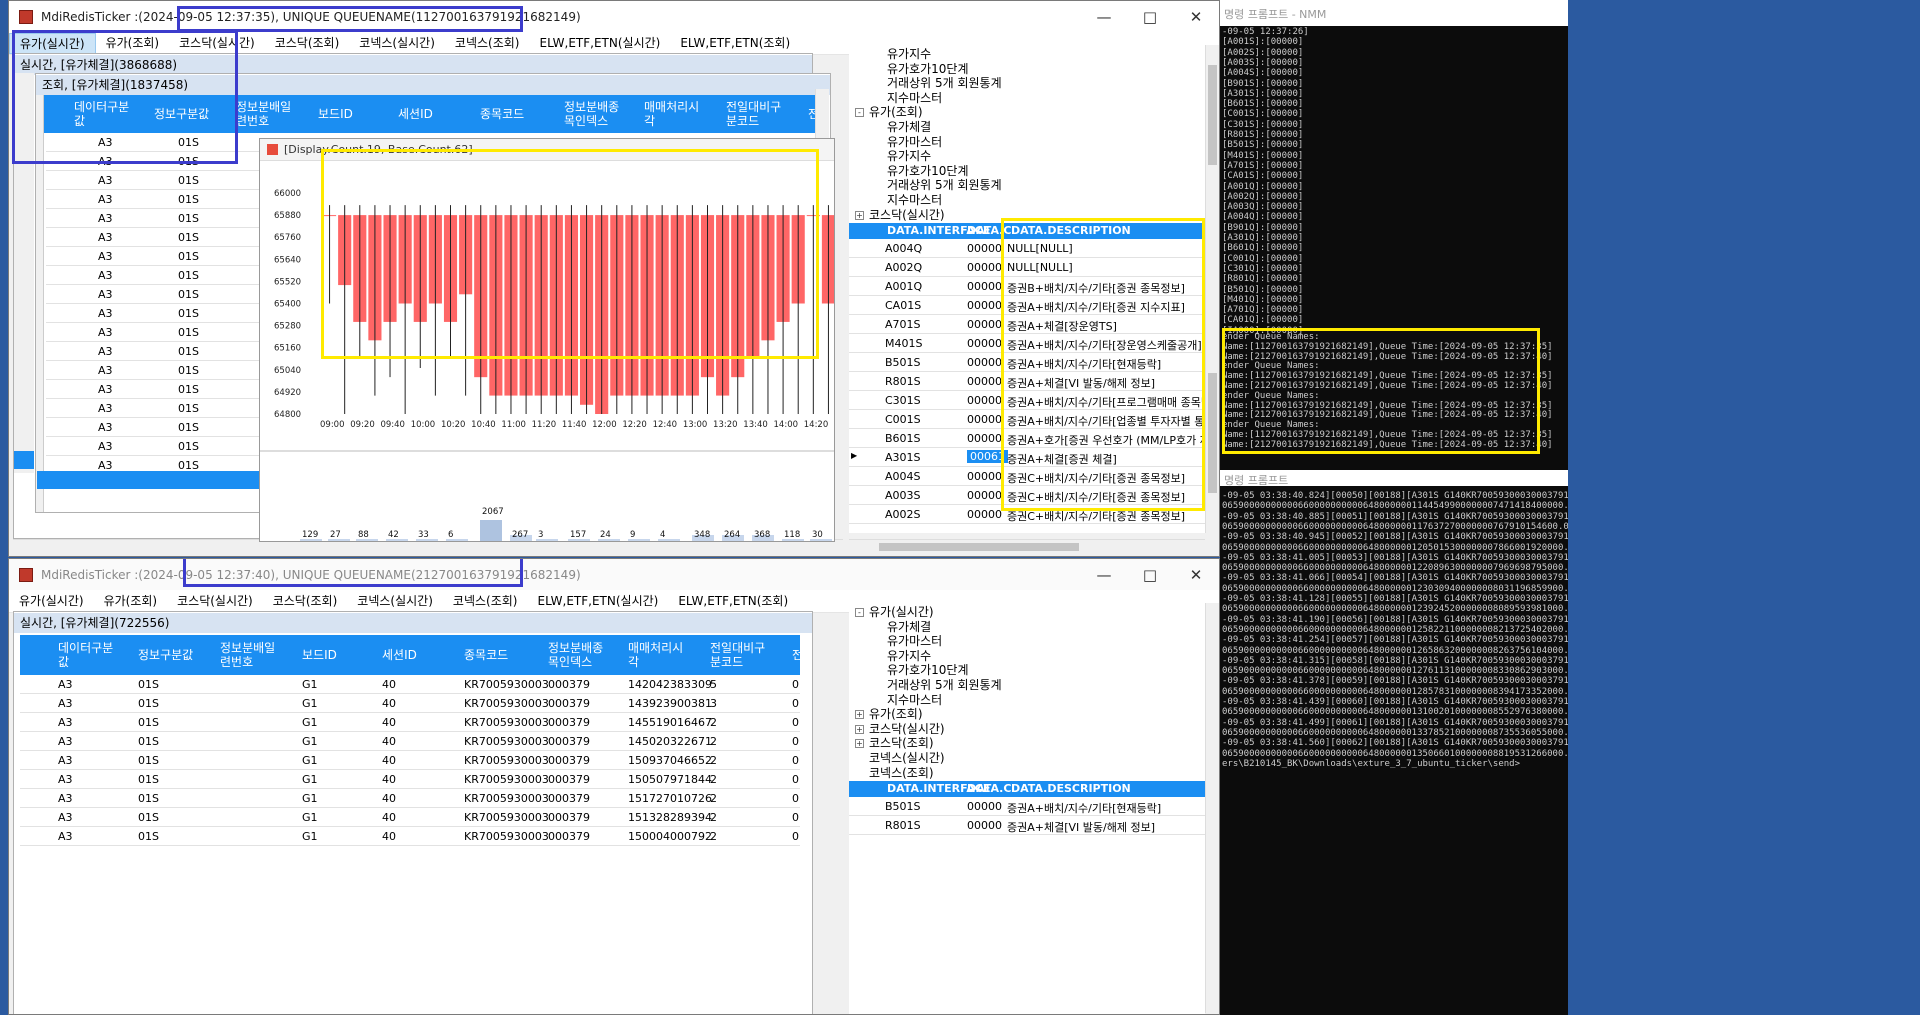  I want to click on tree-node: 코넥스(조회), so click(901, 773).